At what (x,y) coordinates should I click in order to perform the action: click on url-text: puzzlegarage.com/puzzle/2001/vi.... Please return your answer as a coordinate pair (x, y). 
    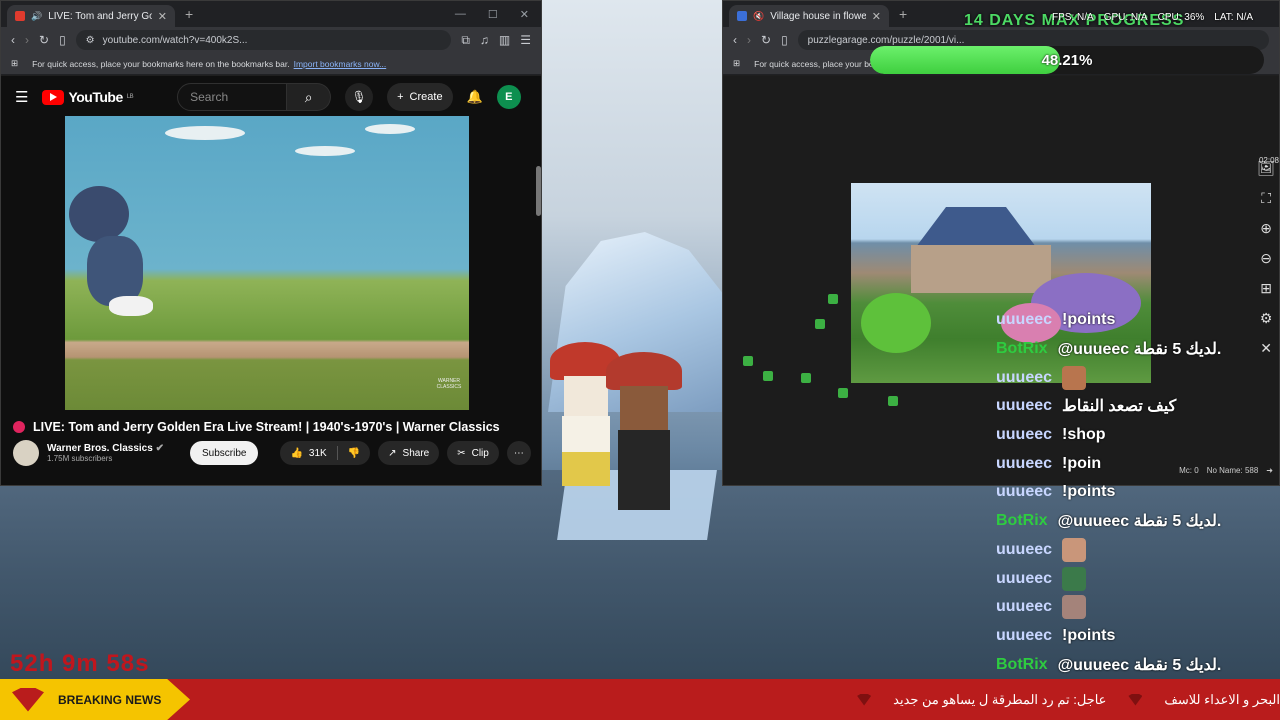
    Looking at the image, I should click on (886, 40).